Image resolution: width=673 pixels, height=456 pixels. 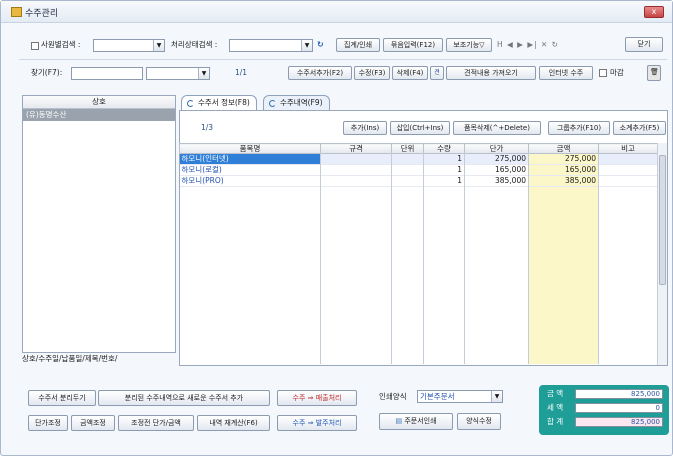 What do you see at coordinates (444, 148) in the screenshot?
I see `column-header: 수량` at bounding box center [444, 148].